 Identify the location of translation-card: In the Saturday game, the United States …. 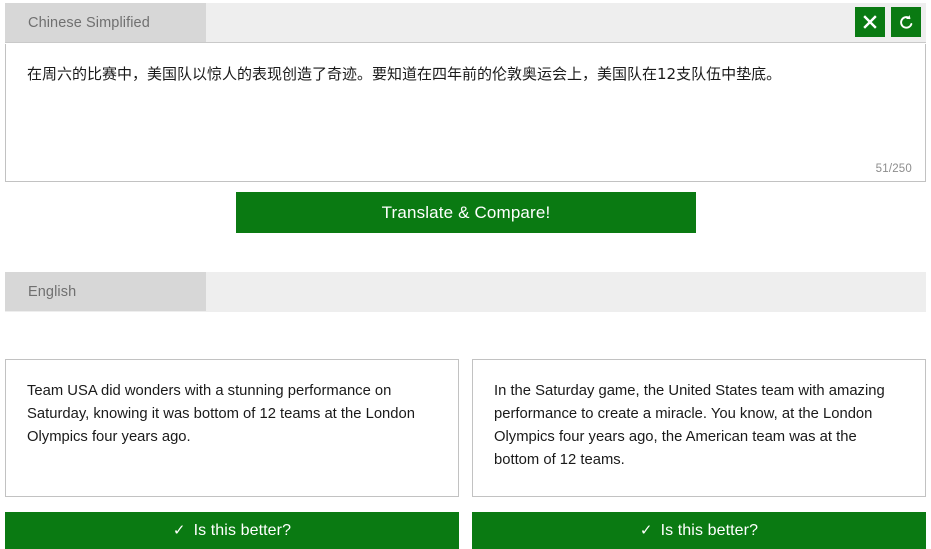
(699, 428).